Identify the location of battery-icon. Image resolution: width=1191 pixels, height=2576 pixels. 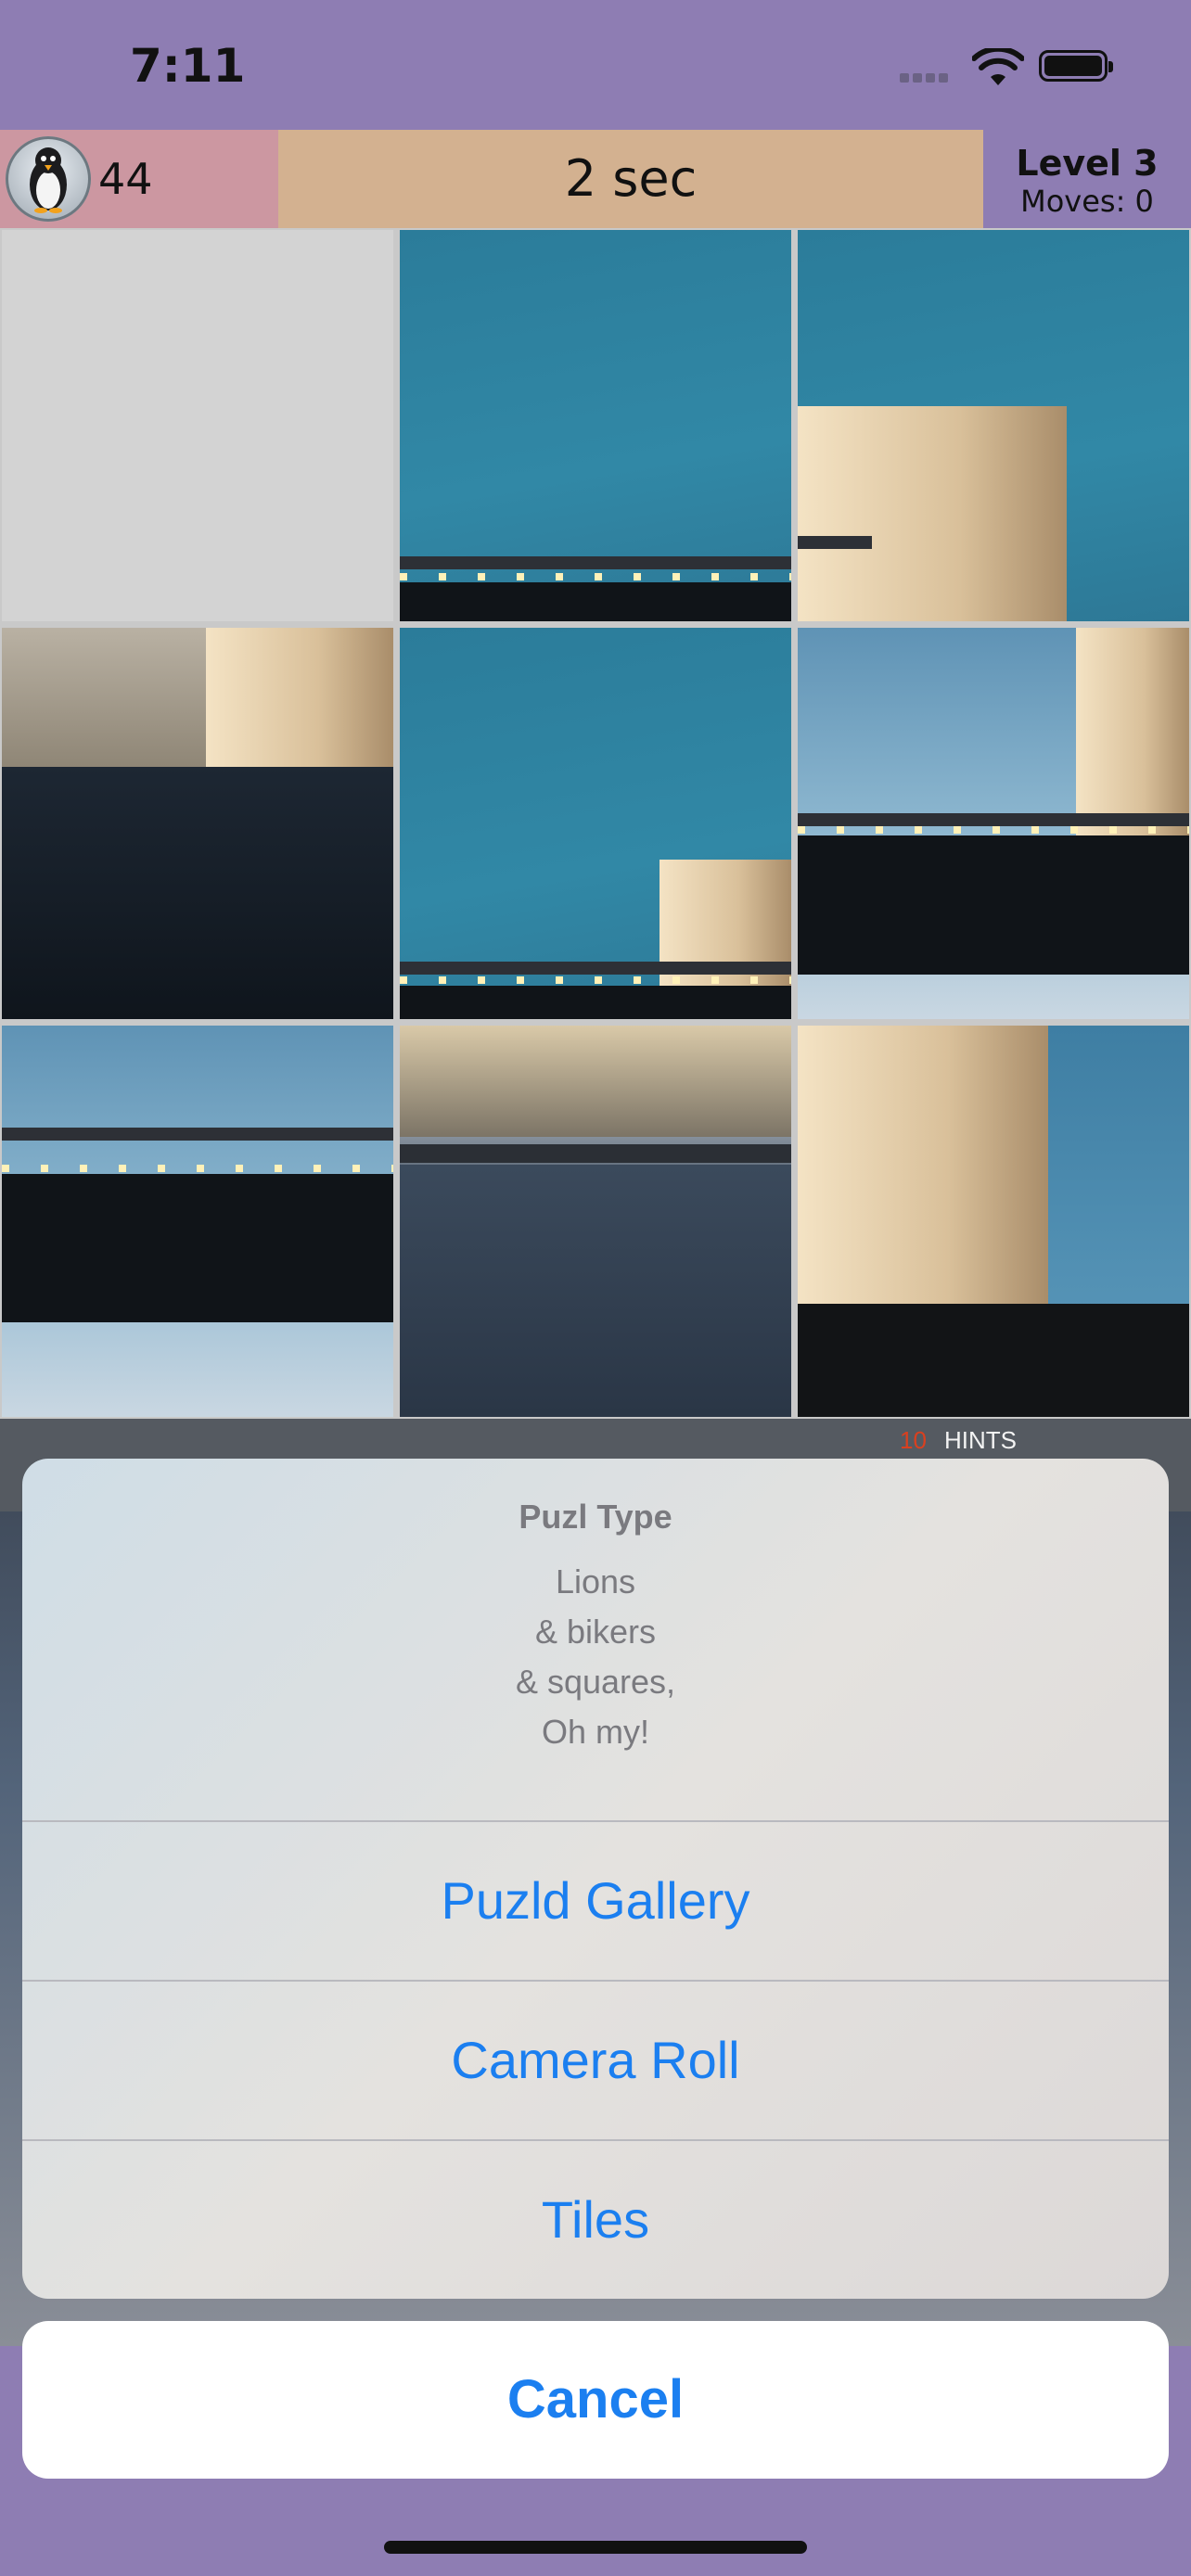
(1076, 66).